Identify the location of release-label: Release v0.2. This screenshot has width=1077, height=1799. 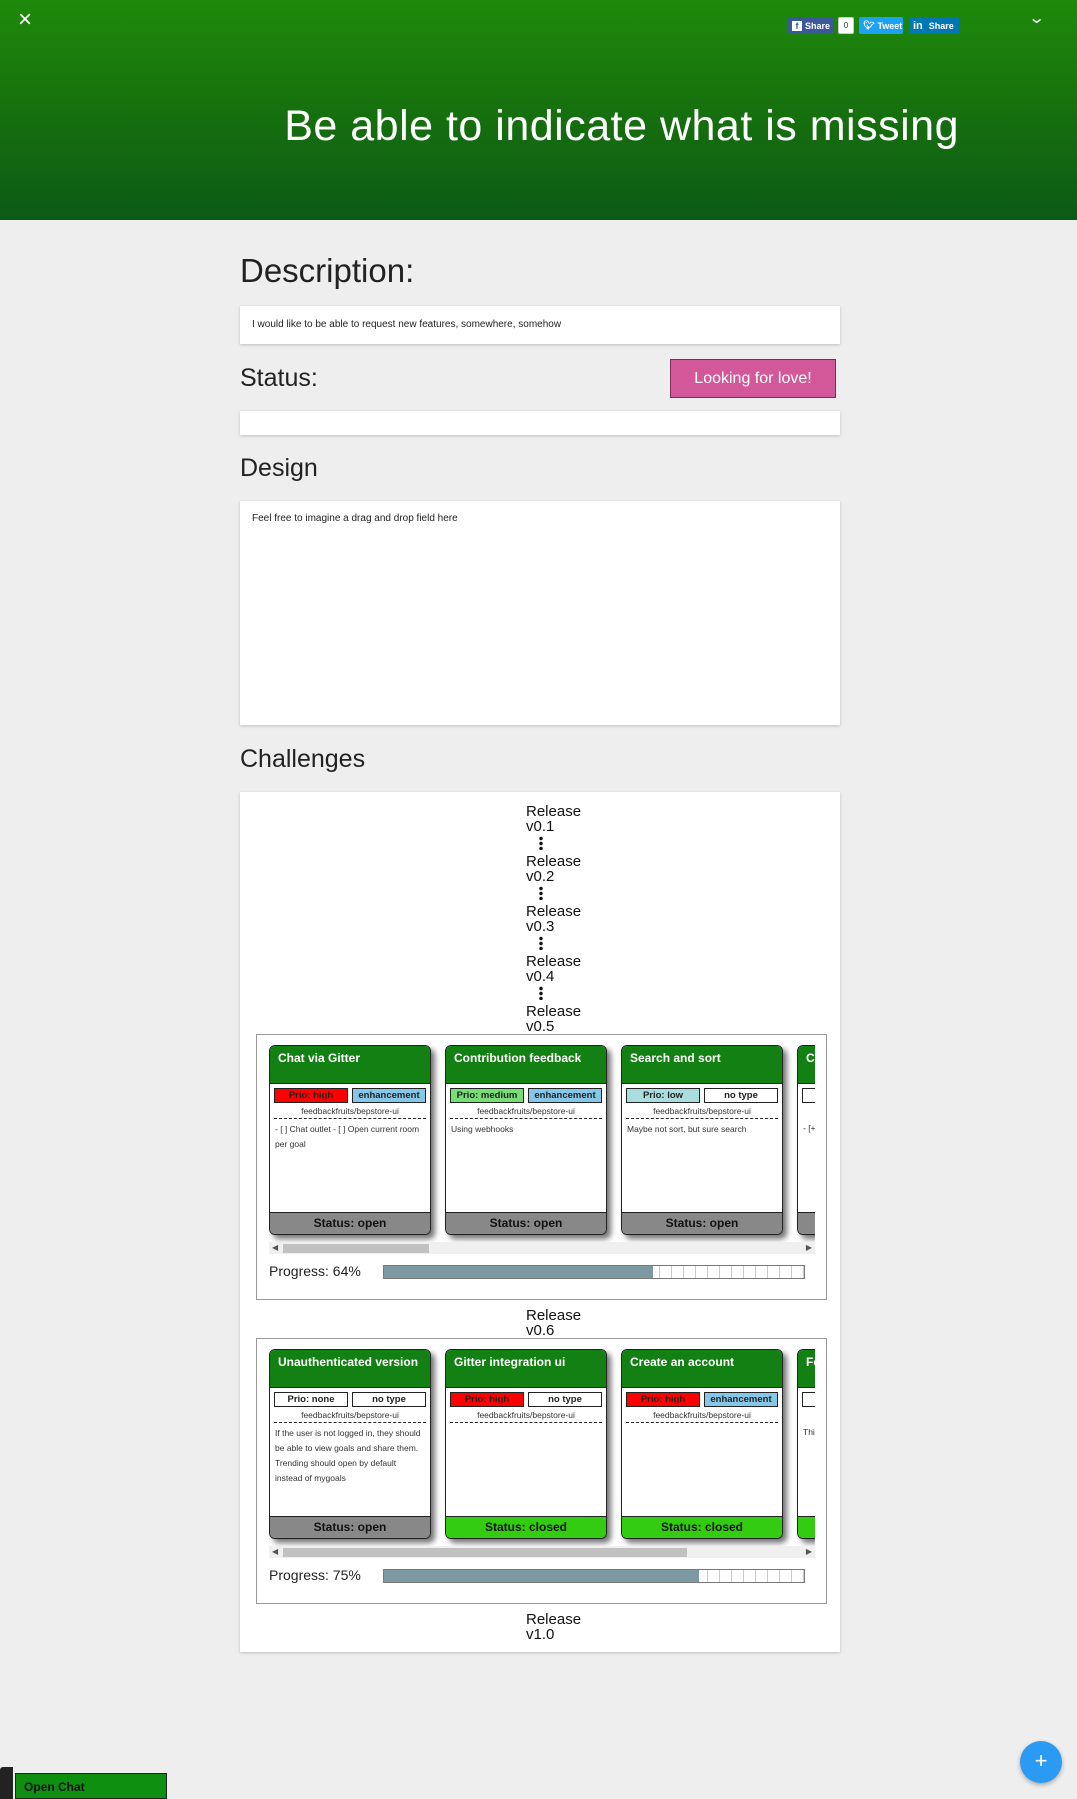
(554, 869).